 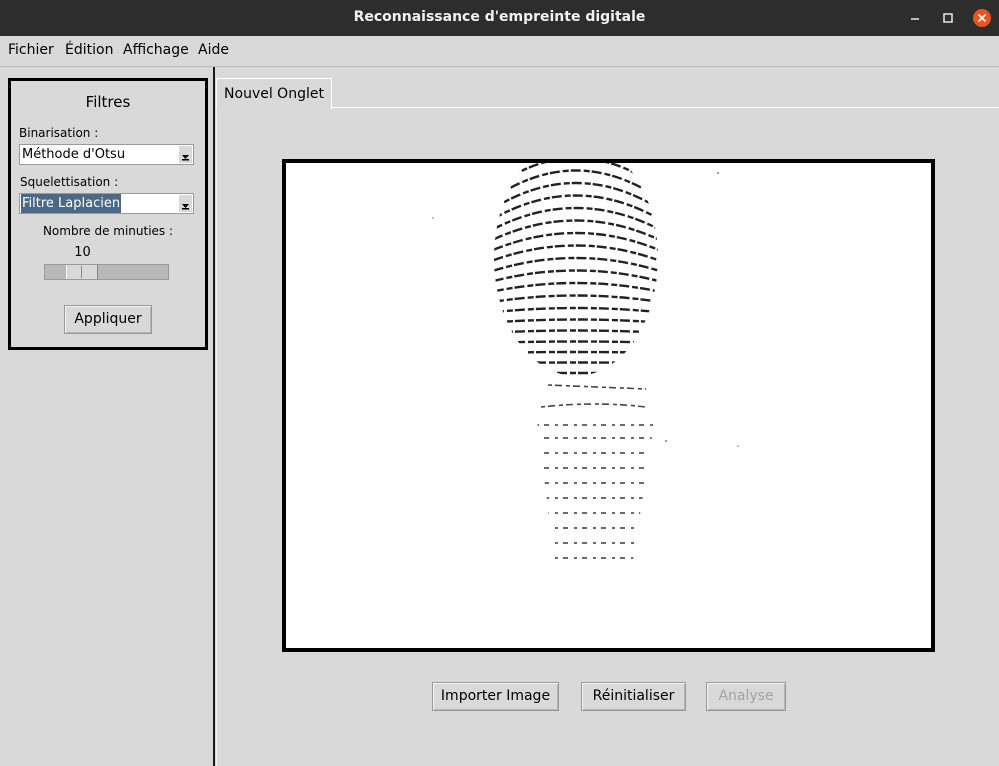 What do you see at coordinates (499, 51) in the screenshot?
I see `menu-bar: Fichier Édition Affichage Aide` at bounding box center [499, 51].